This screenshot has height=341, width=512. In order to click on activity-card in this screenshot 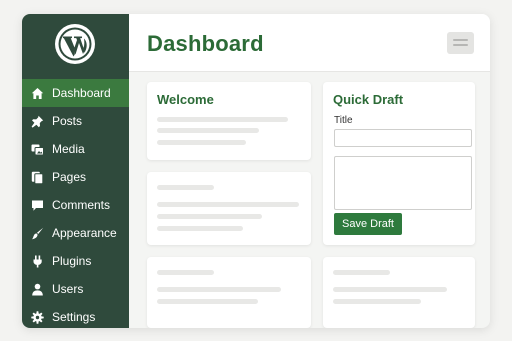, I will do `click(229, 208)`.